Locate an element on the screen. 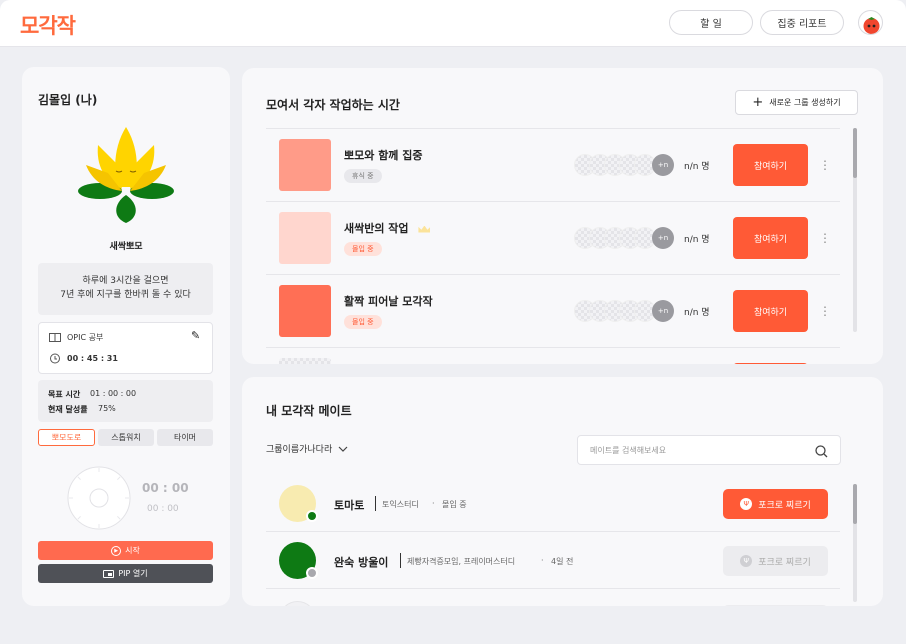 The width and height of the screenshot is (906, 644). group-title: 새싹반의 작업 is located at coordinates (387, 228).